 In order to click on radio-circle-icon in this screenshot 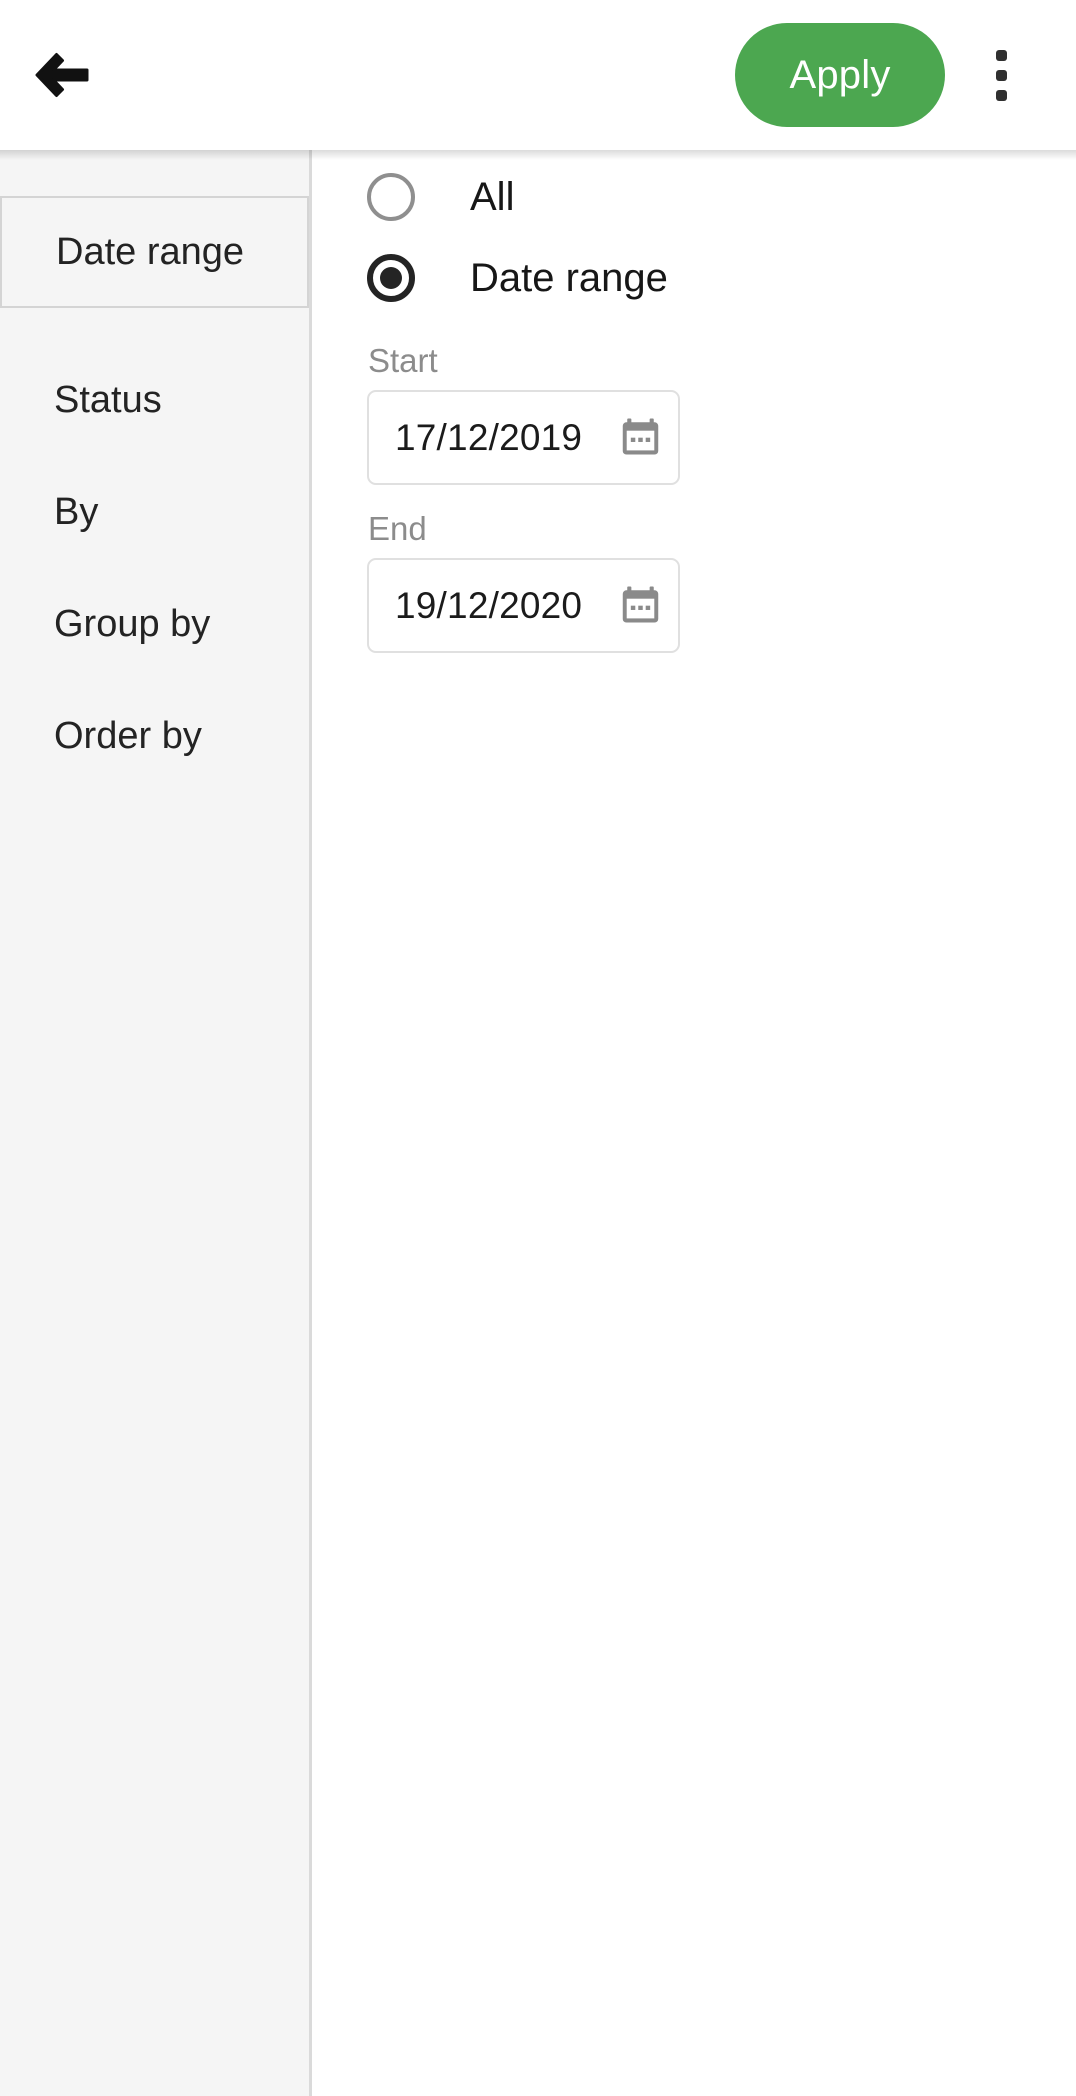, I will do `click(391, 197)`.